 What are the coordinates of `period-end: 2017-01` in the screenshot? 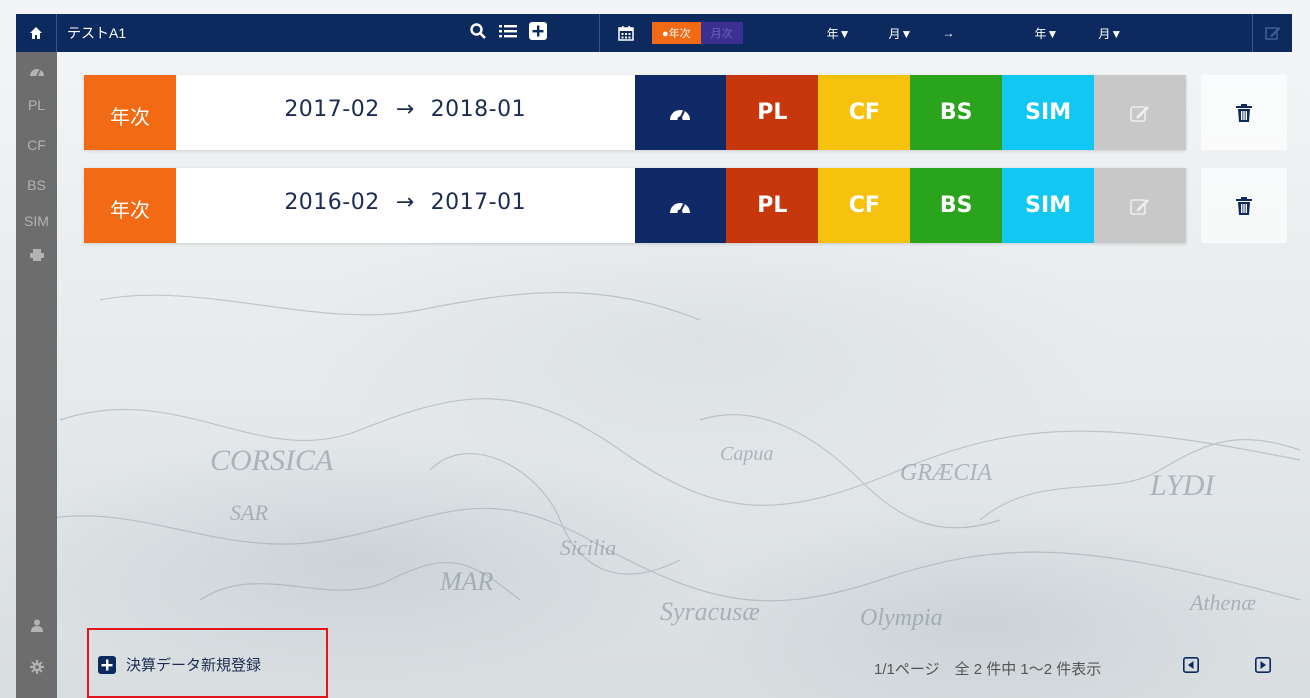 It's located at (478, 202).